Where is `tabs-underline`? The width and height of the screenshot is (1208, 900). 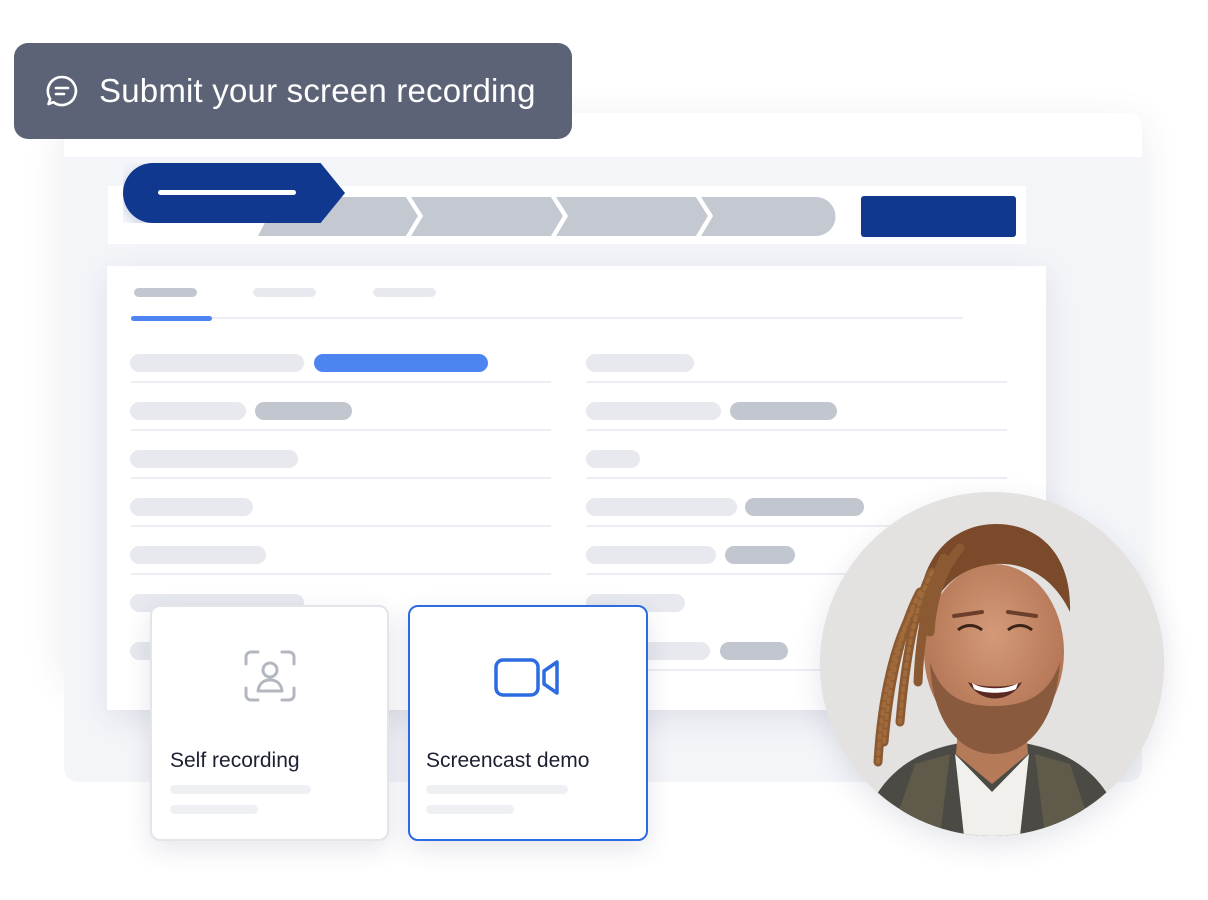
tabs-underline is located at coordinates (547, 318).